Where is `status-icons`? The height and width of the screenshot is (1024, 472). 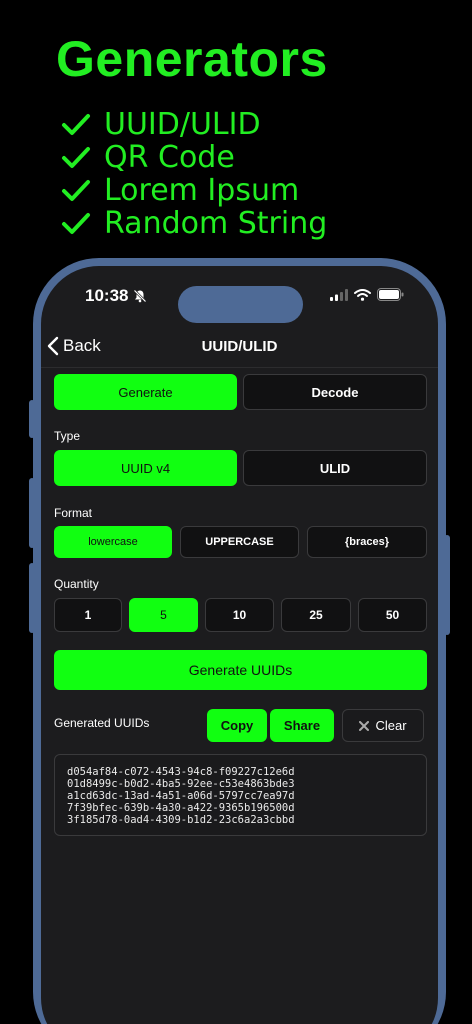
status-icons is located at coordinates (367, 294).